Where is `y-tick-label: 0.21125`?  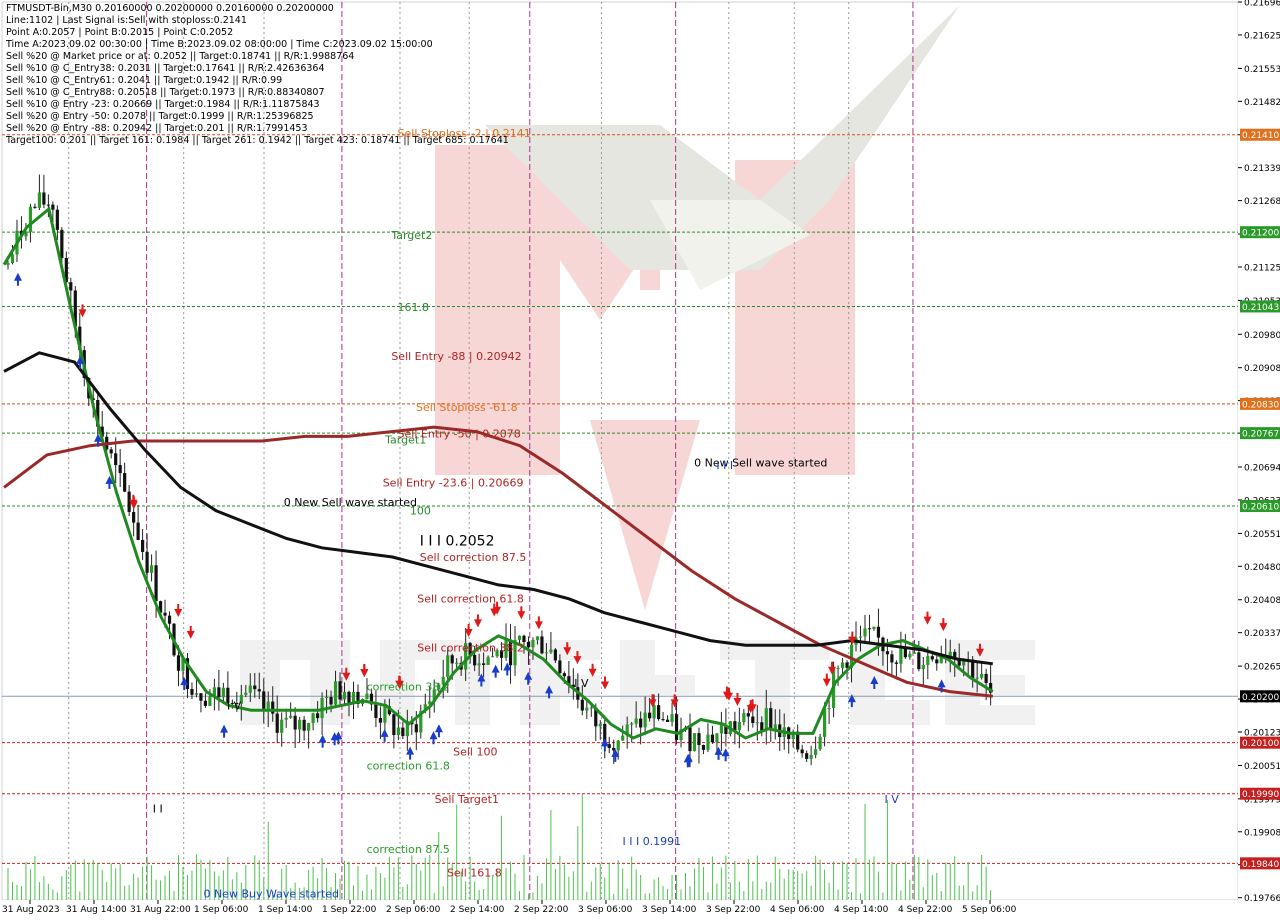 y-tick-label: 0.21125 is located at coordinates (1262, 268).